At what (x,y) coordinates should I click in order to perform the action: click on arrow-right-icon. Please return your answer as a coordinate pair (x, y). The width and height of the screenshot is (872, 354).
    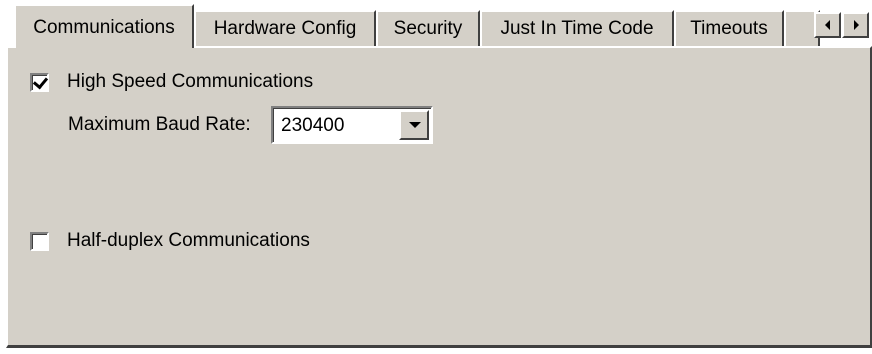
    Looking at the image, I should click on (856, 25).